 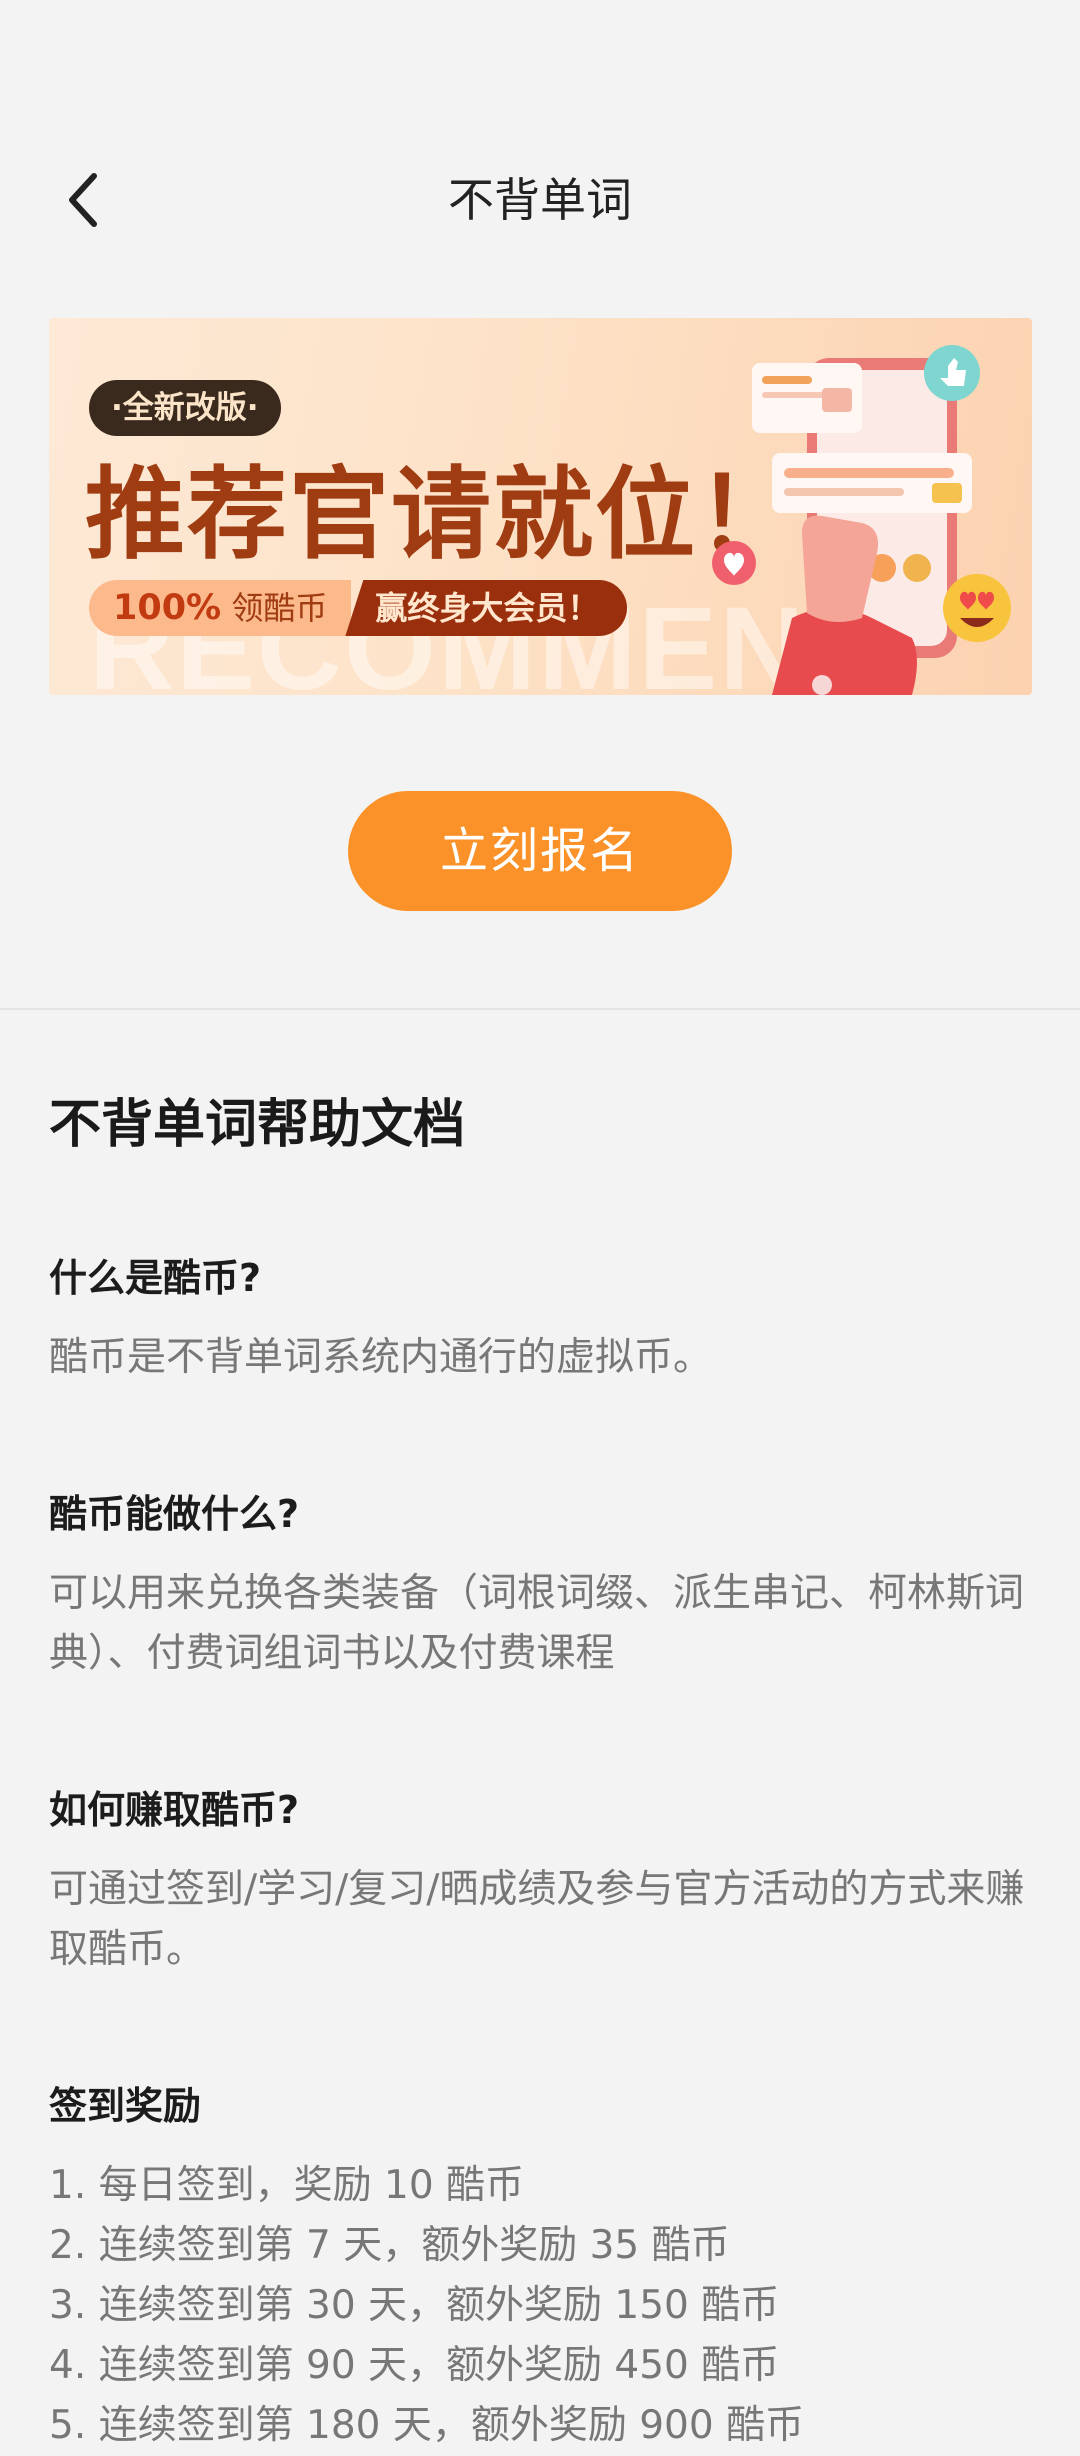 I want to click on faq-answer: 酷币是不背单词系统内通行的虚拟币。, so click(x=381, y=1357).